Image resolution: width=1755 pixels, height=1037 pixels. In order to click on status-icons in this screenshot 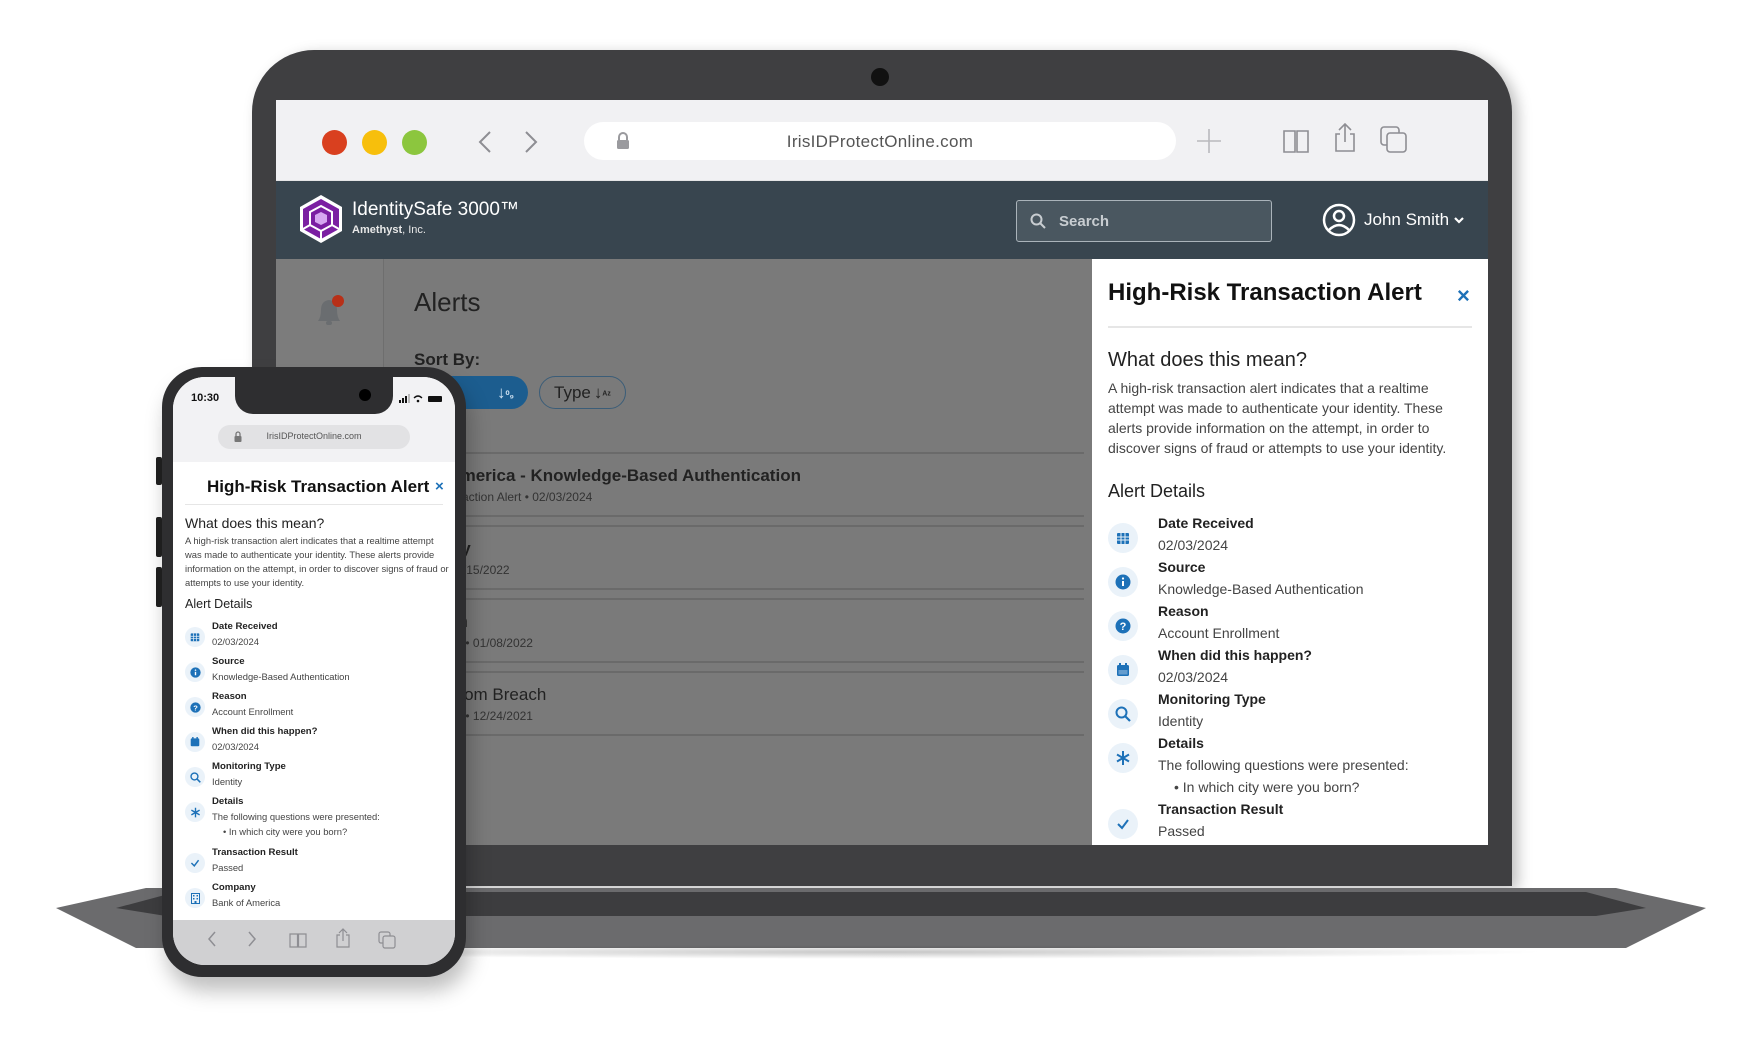, I will do `click(420, 398)`.